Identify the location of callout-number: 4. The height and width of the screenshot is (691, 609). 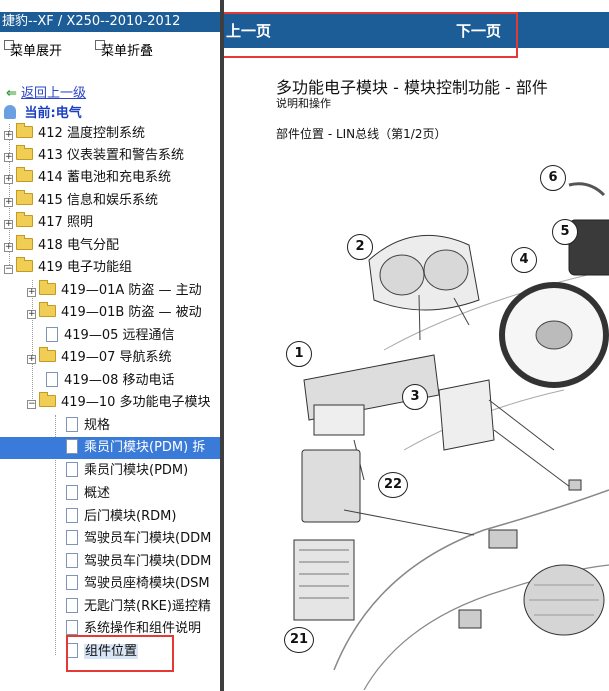
(524, 260).